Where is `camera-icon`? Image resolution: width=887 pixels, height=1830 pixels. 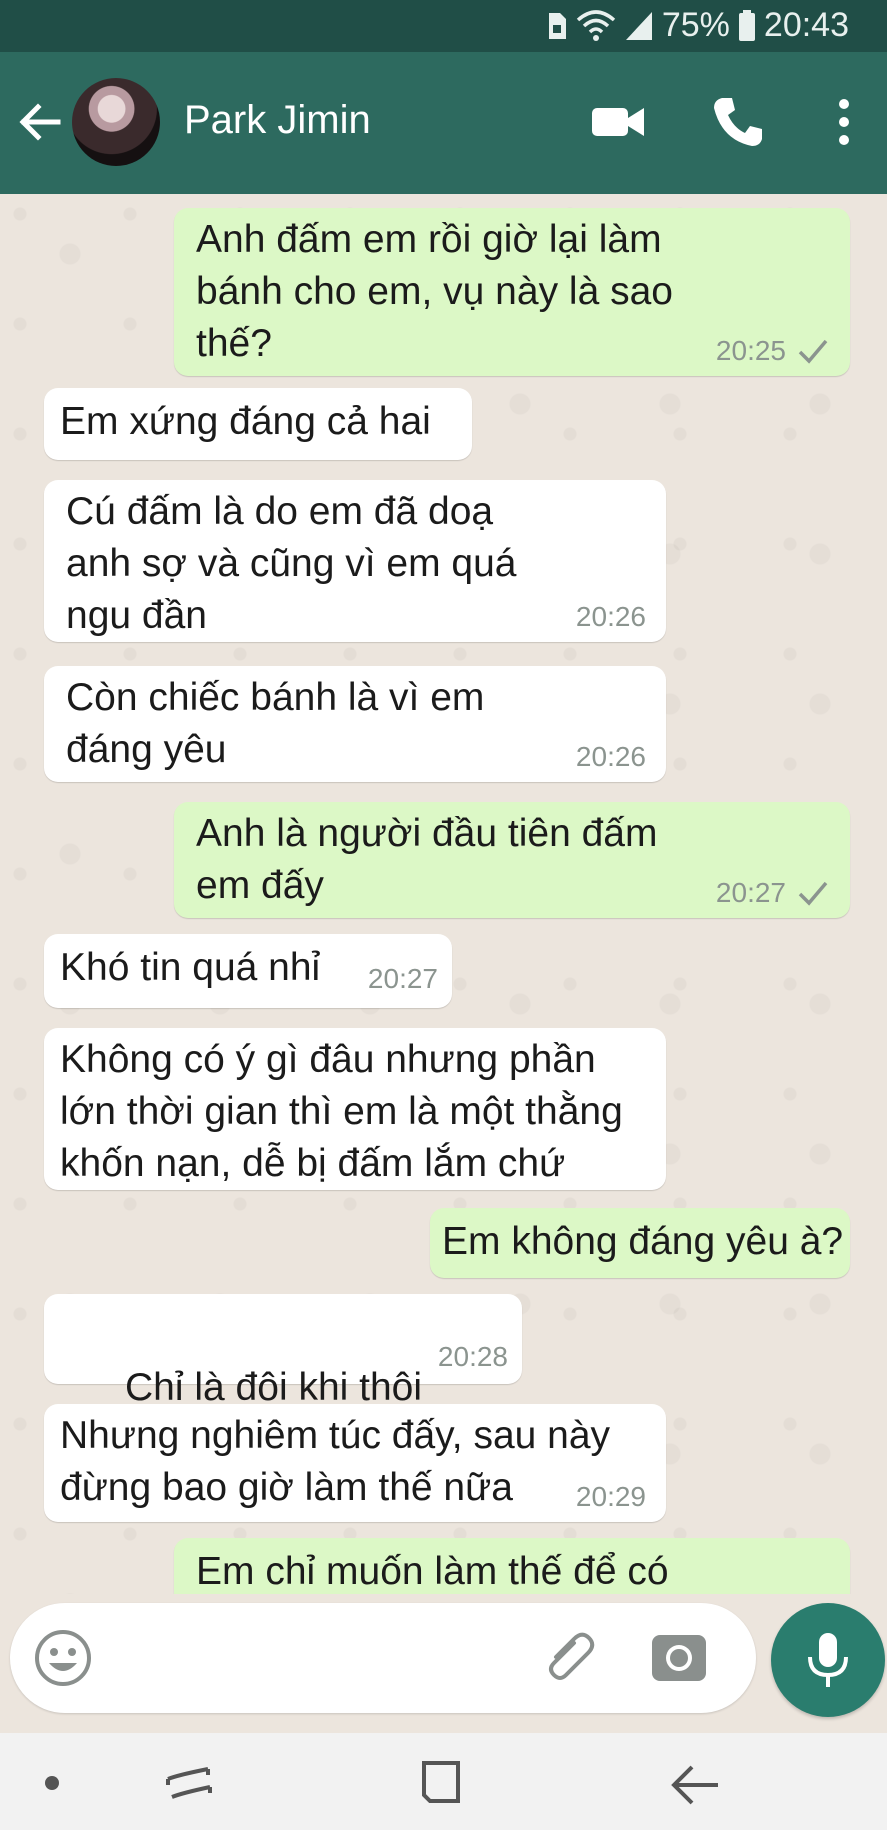 camera-icon is located at coordinates (679, 1658).